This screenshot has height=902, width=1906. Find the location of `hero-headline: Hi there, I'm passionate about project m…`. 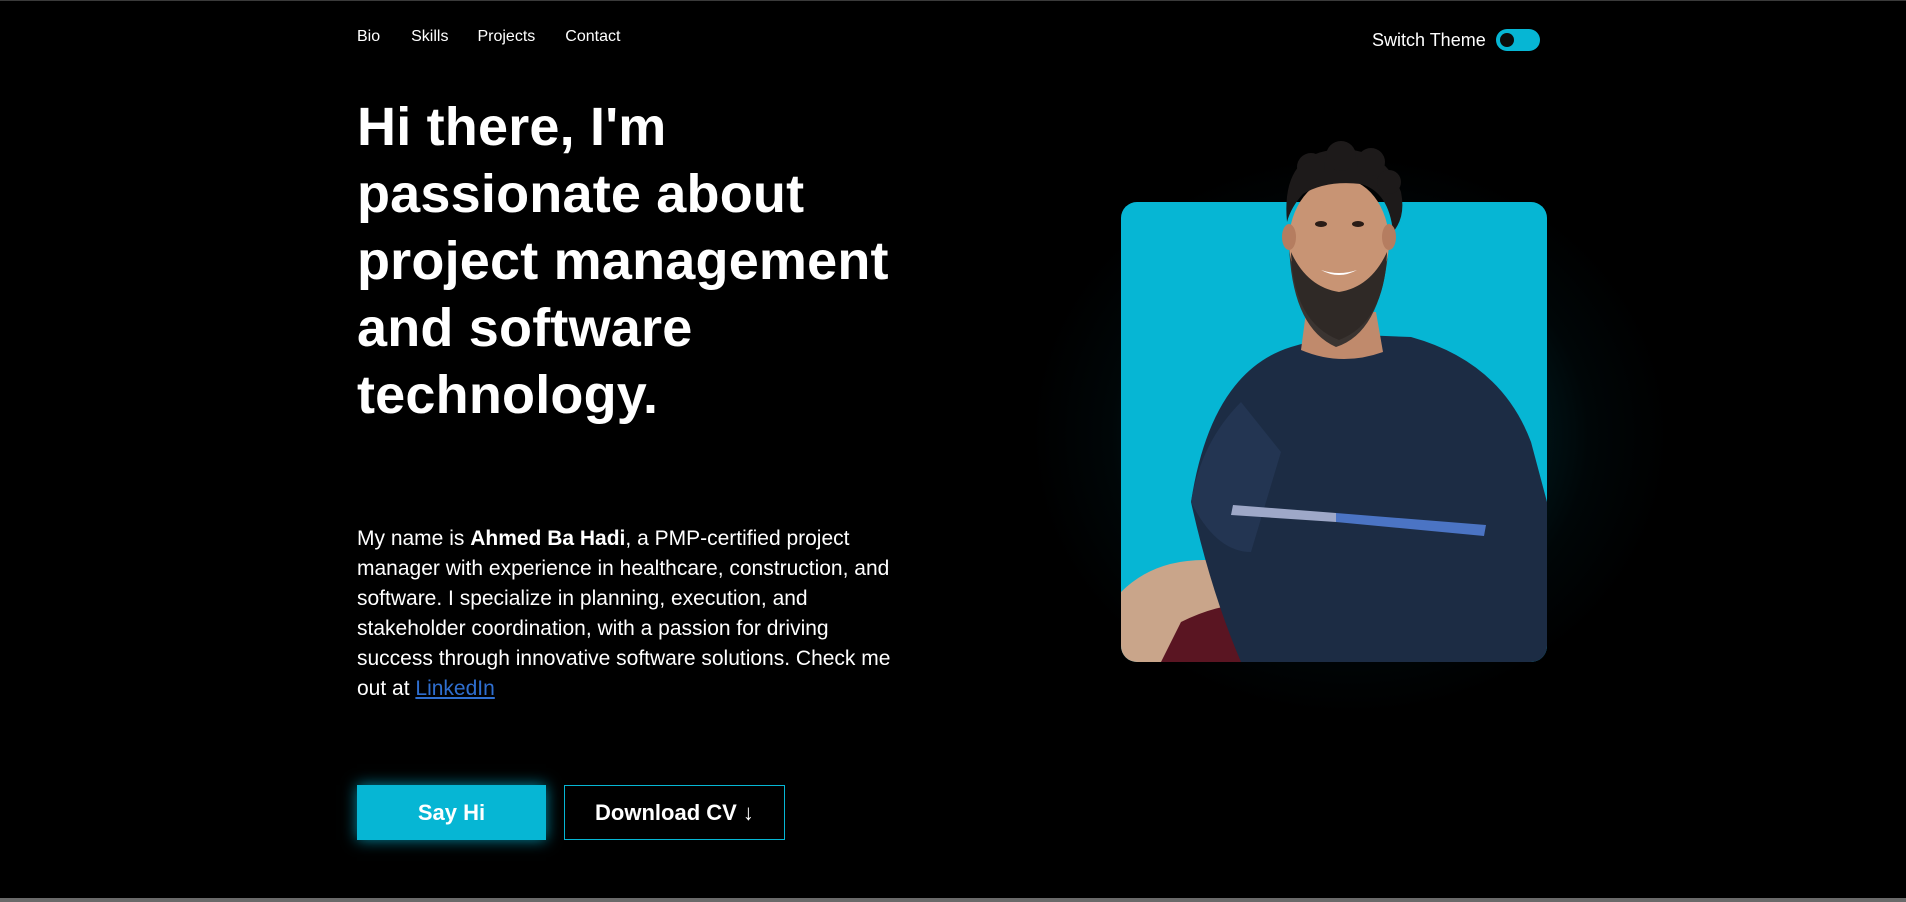

hero-headline: Hi there, I'm passionate about project m… is located at coordinates (623, 261).